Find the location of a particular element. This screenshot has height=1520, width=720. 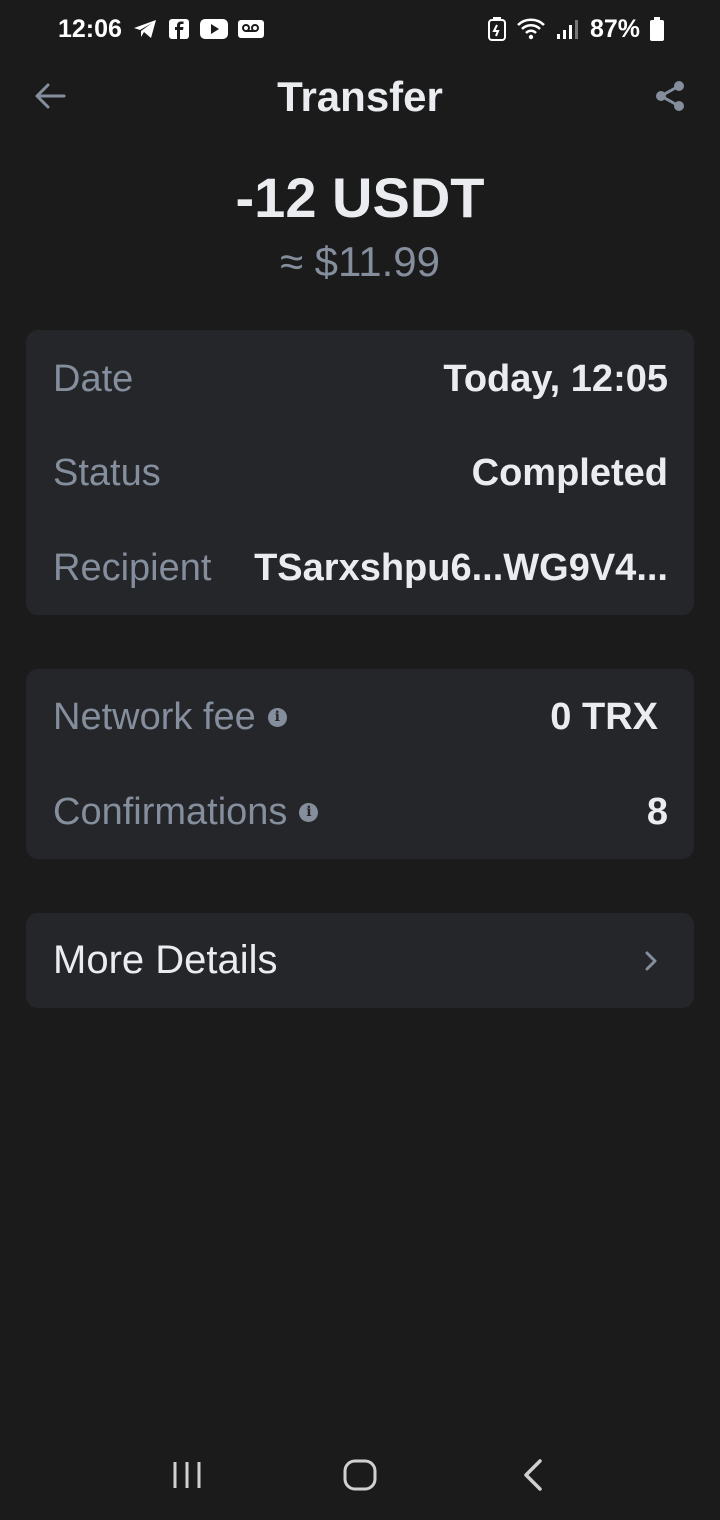

back-icon is located at coordinates (533, 1475).